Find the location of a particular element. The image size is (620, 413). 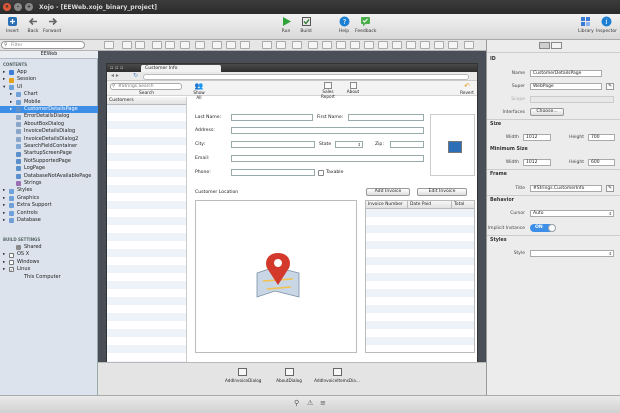

about-button: About is located at coordinates (353, 88).